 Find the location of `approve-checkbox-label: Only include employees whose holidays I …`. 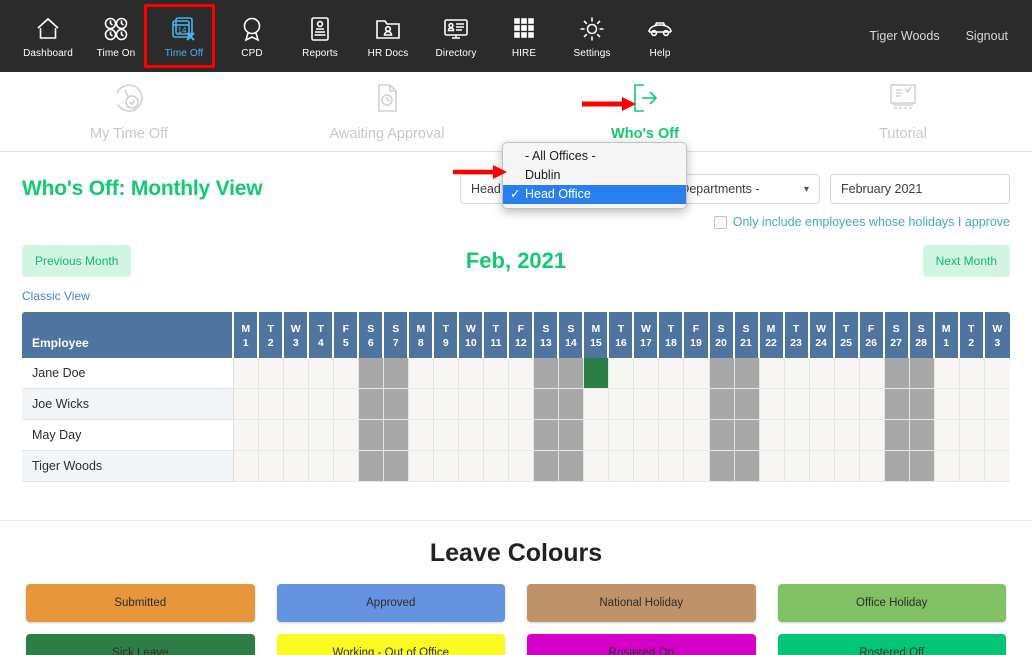

approve-checkbox-label: Only include employees whose holidays I … is located at coordinates (871, 222).